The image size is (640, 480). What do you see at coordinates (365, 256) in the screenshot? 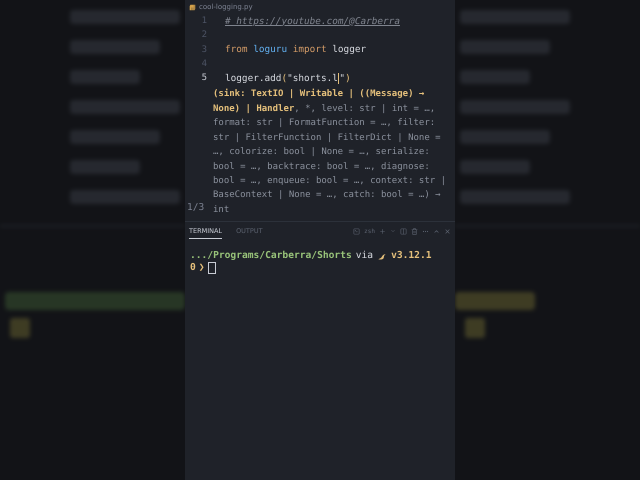
I see `terminal-text: via` at bounding box center [365, 256].